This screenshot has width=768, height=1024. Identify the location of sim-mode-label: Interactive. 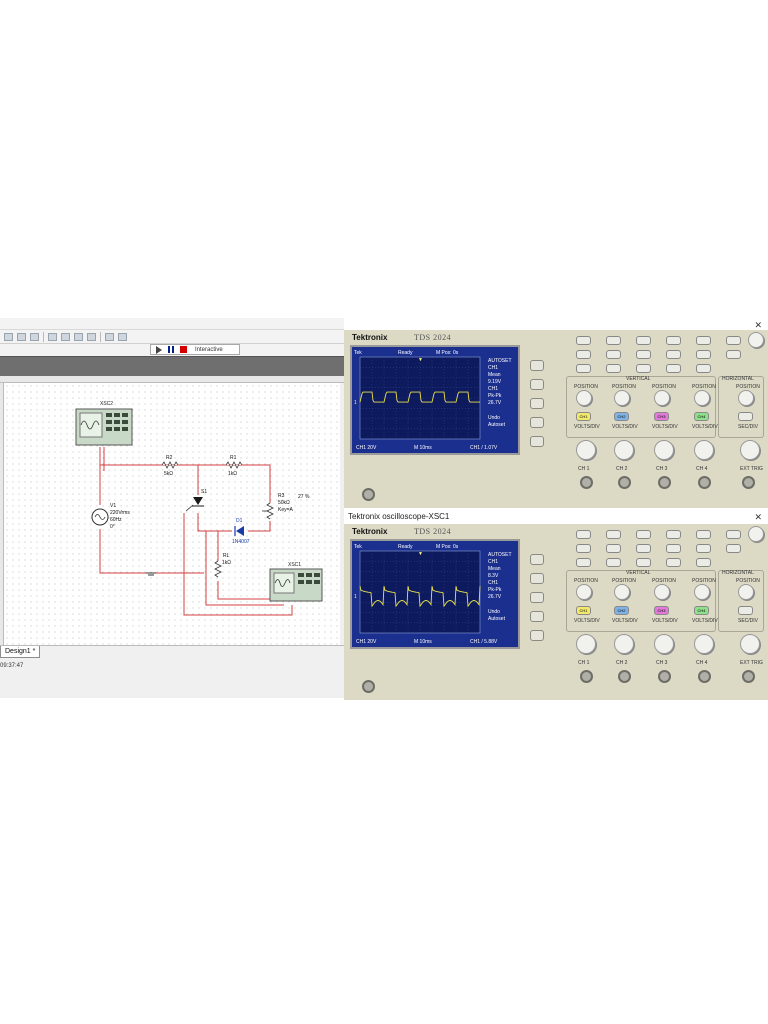
(209, 350).